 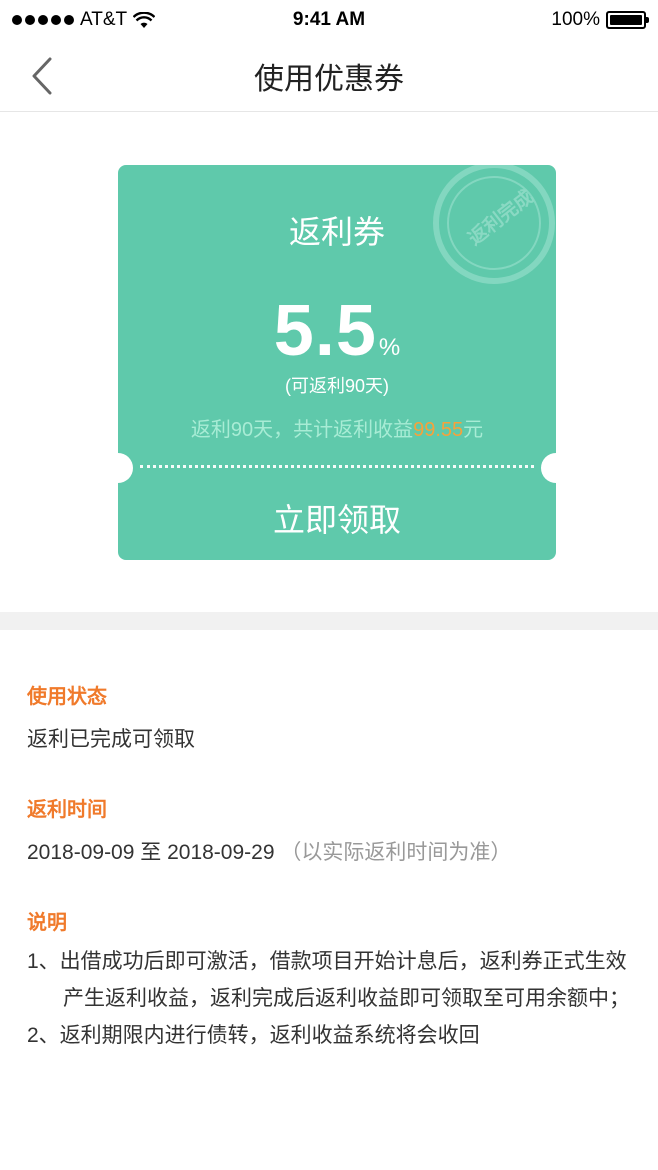 I want to click on earnings-prefix: 返利90天，共计返利收益, so click(x=302, y=430).